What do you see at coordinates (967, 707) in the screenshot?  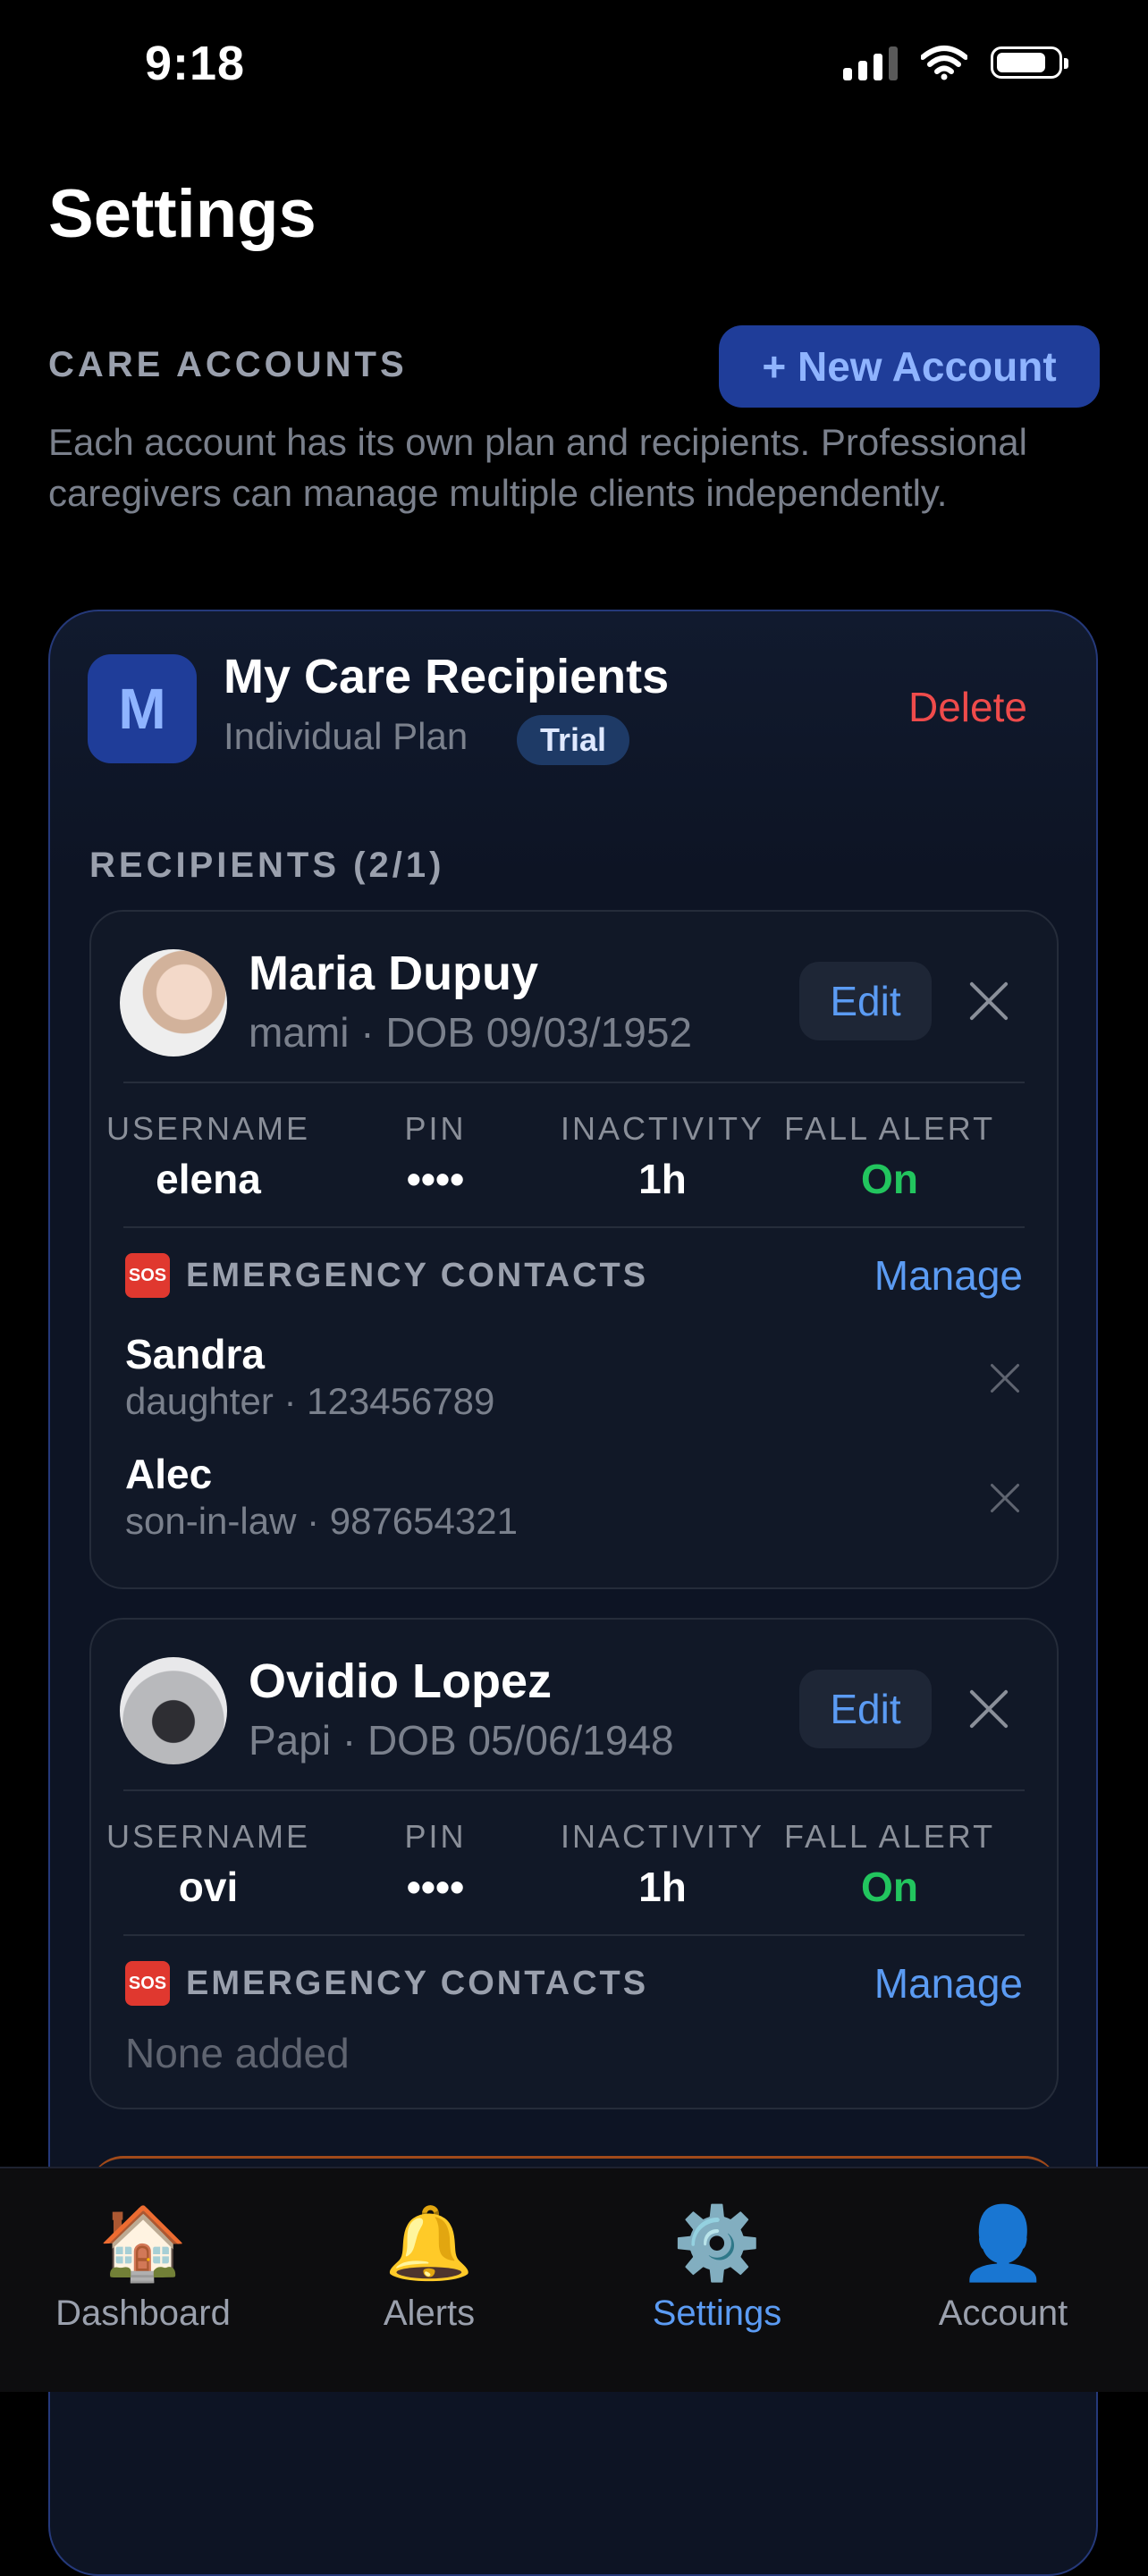 I see `delete-account-button: Delete` at bounding box center [967, 707].